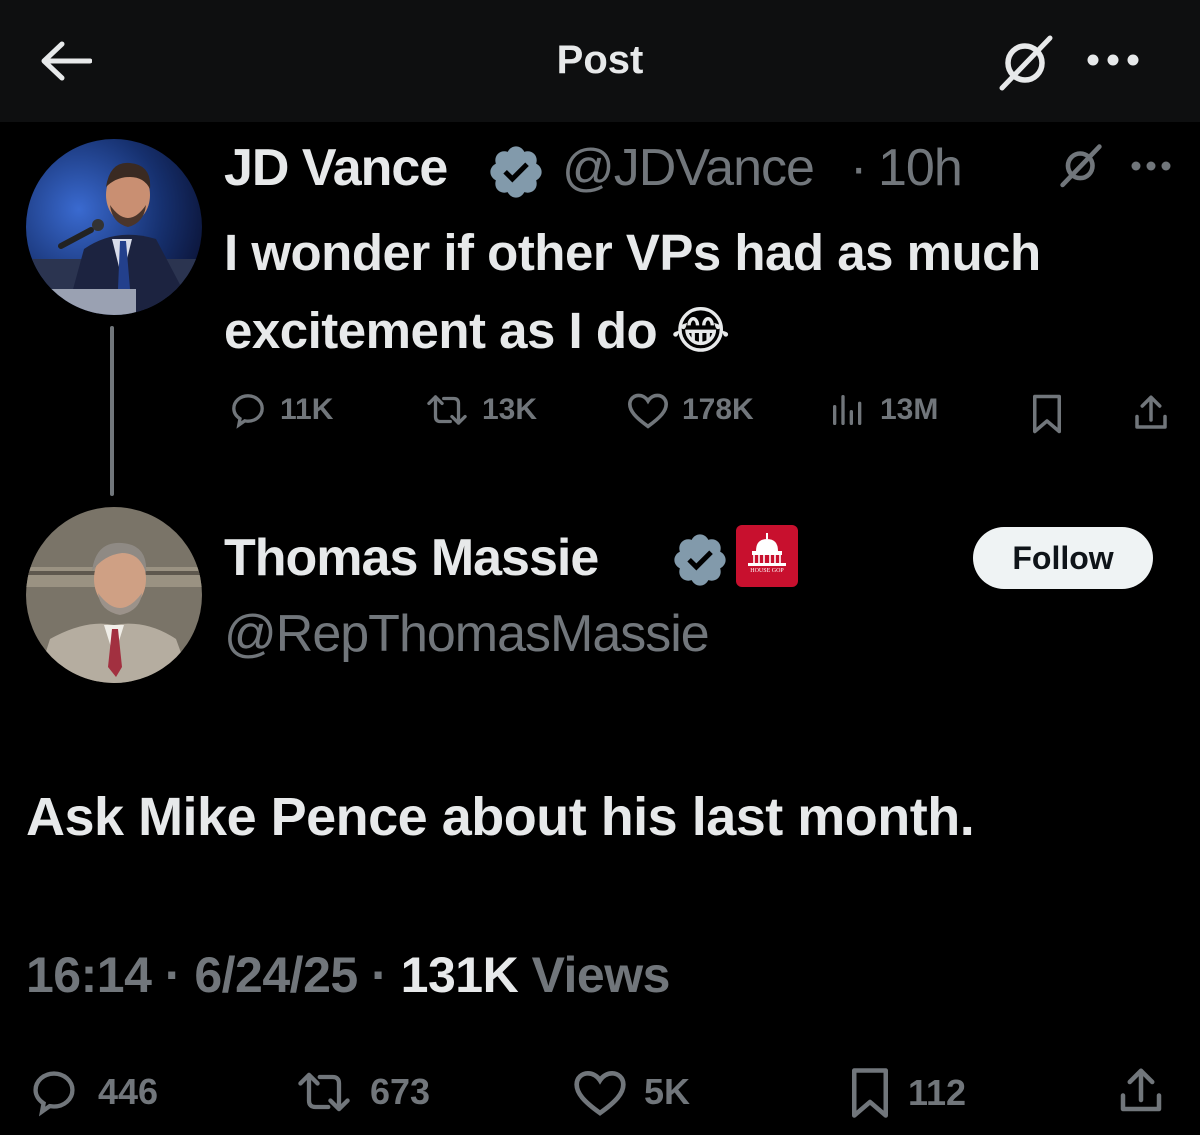 This screenshot has width=1200, height=1135. Describe the element at coordinates (667, 1091) in the screenshot. I see `like-count: 5K` at that location.